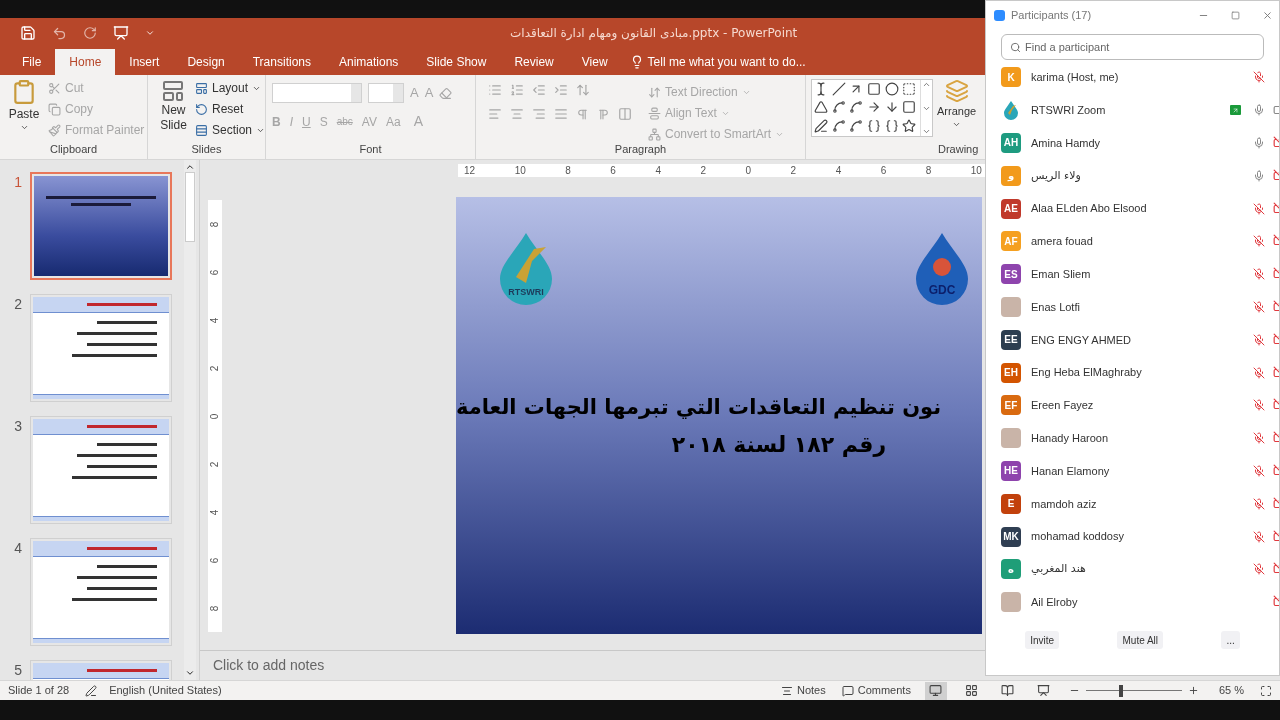 This screenshot has height=720, width=1280. I want to click on notes-placeholder: Click to add notes, so click(269, 665).